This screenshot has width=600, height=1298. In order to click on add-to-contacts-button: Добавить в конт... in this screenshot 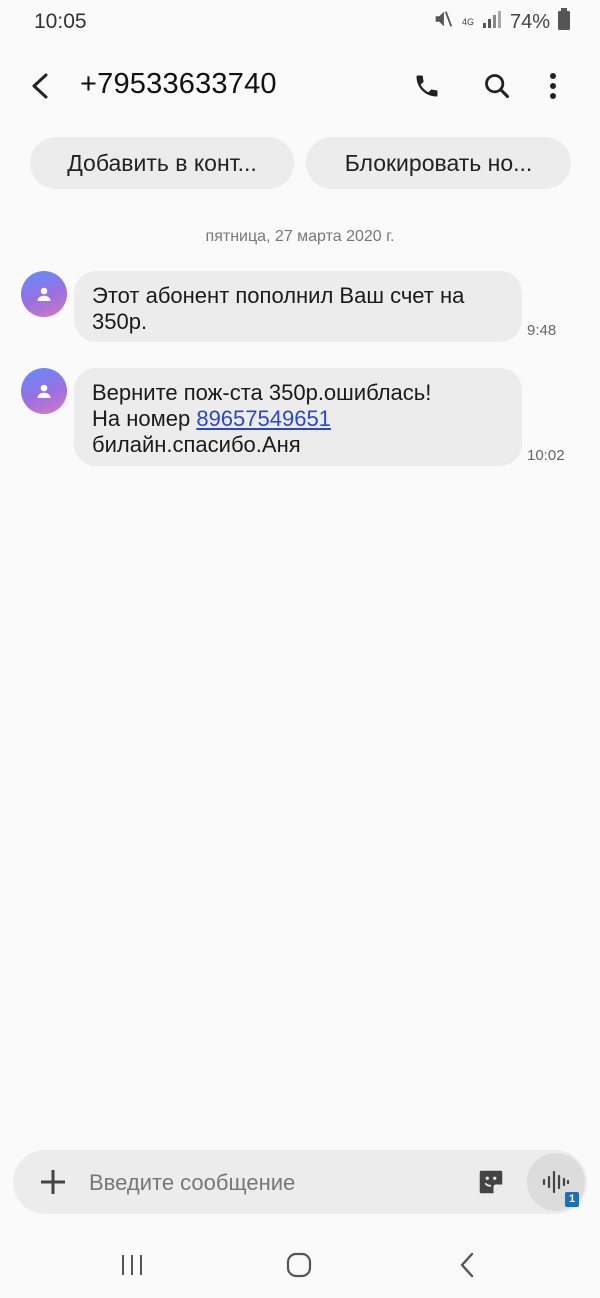, I will do `click(162, 163)`.